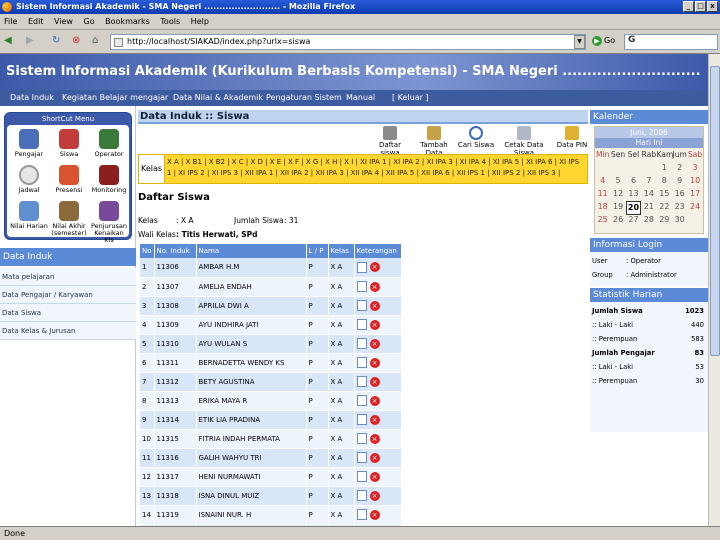 Image resolution: width=720 pixels, height=540 pixels. Describe the element at coordinates (648, 207) in the screenshot. I see `calendar-day: 21` at that location.